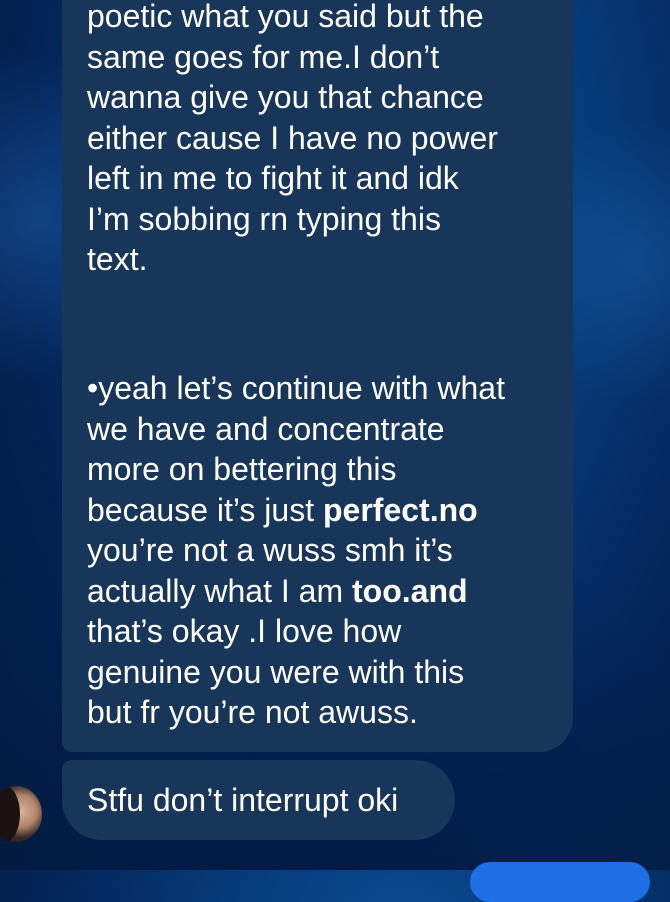 The width and height of the screenshot is (670, 902). Describe the element at coordinates (243, 799) in the screenshot. I see `message-text: Stfu don’t interrupt oki` at that location.